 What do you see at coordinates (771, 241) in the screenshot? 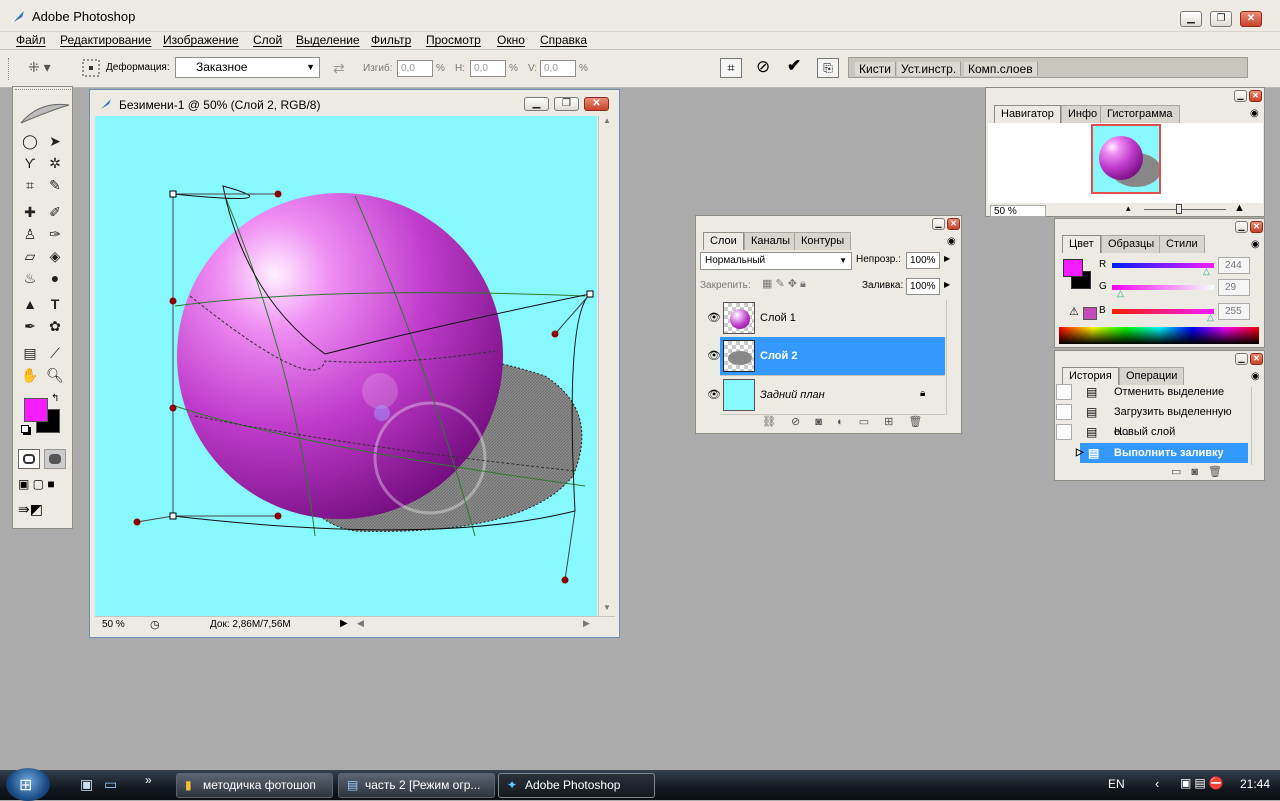
I see `tab-channels: Каналы` at bounding box center [771, 241].